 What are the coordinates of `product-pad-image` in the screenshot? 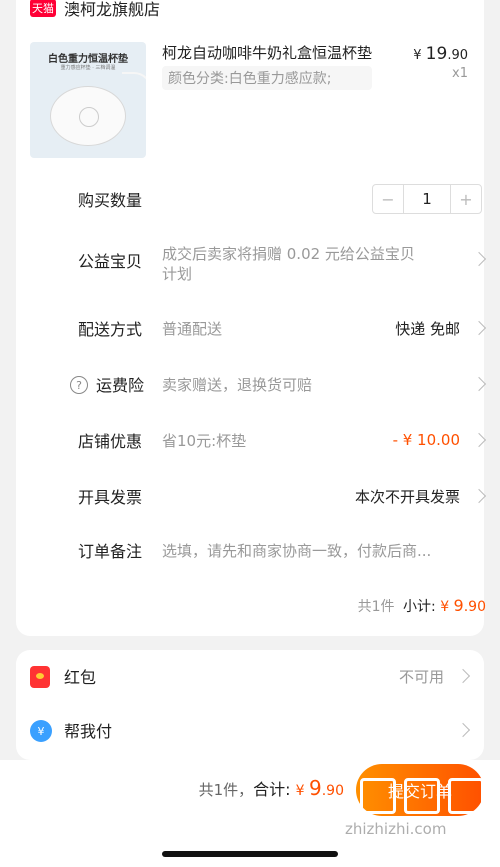 It's located at (88, 116).